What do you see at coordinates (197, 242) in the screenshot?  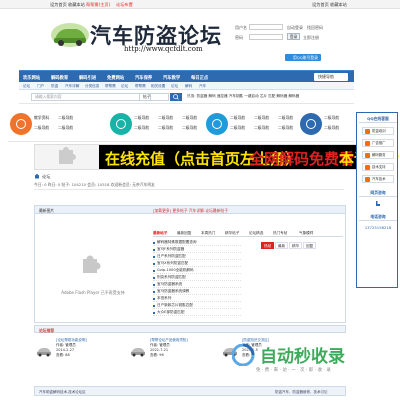 I see `list-item: 解码器特殊数据配置查询` at bounding box center [197, 242].